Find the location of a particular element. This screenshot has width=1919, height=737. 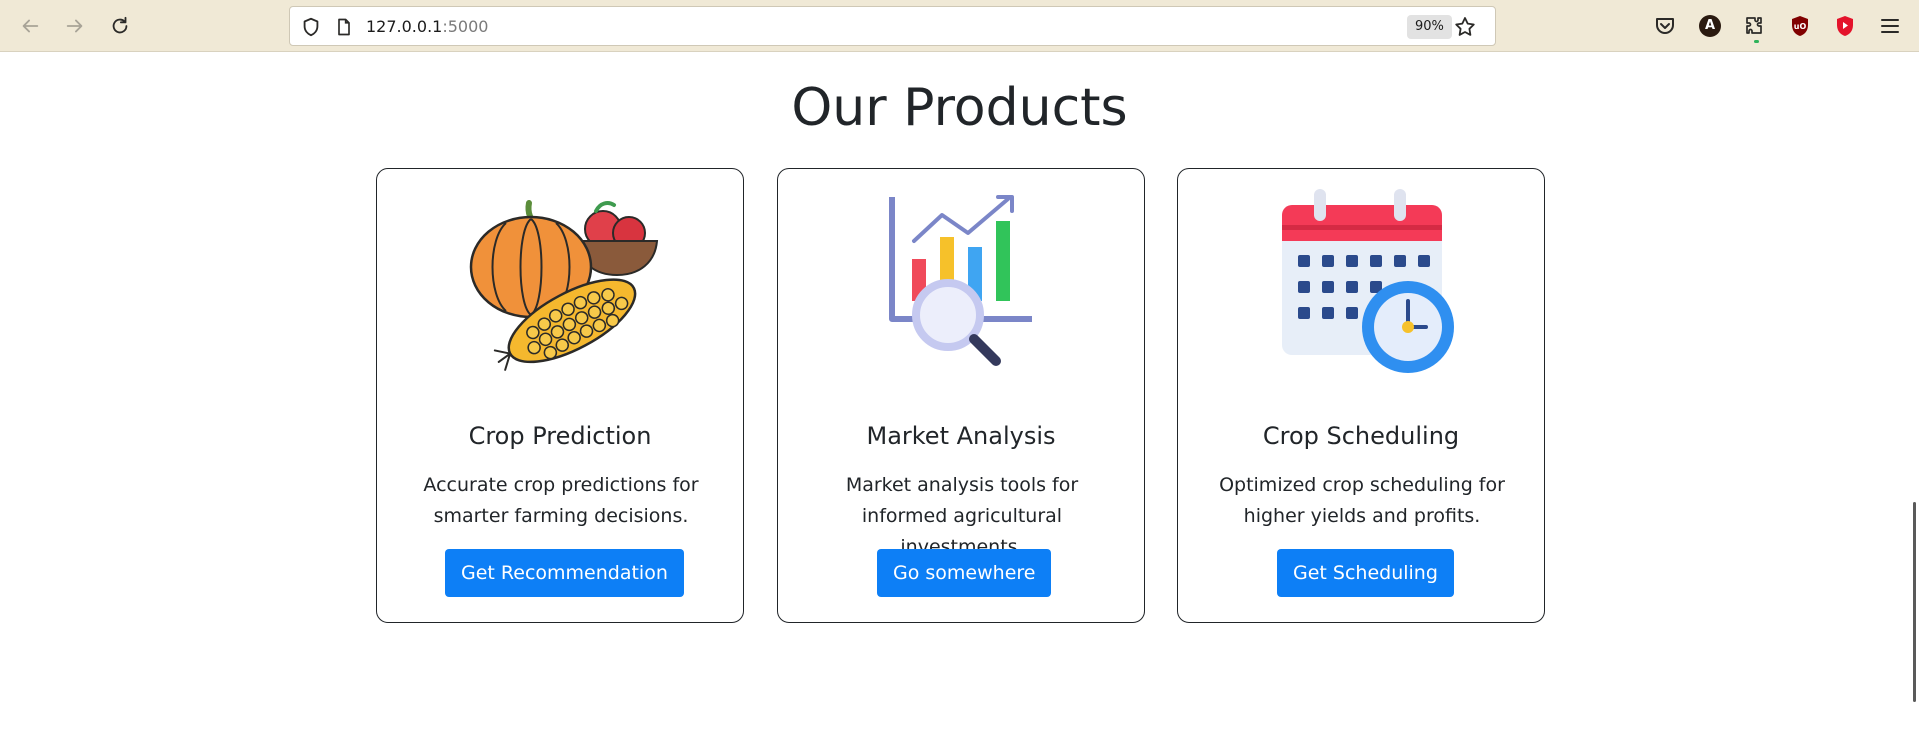

extension-status-dot is located at coordinates (1756, 41).